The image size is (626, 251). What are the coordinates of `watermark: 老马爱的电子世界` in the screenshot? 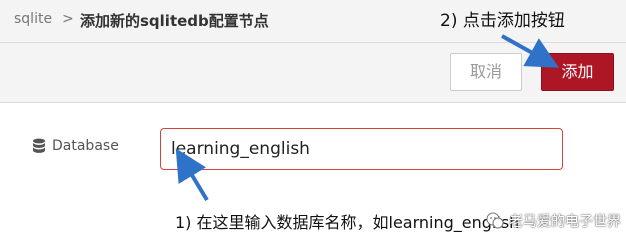 It's located at (553, 221).